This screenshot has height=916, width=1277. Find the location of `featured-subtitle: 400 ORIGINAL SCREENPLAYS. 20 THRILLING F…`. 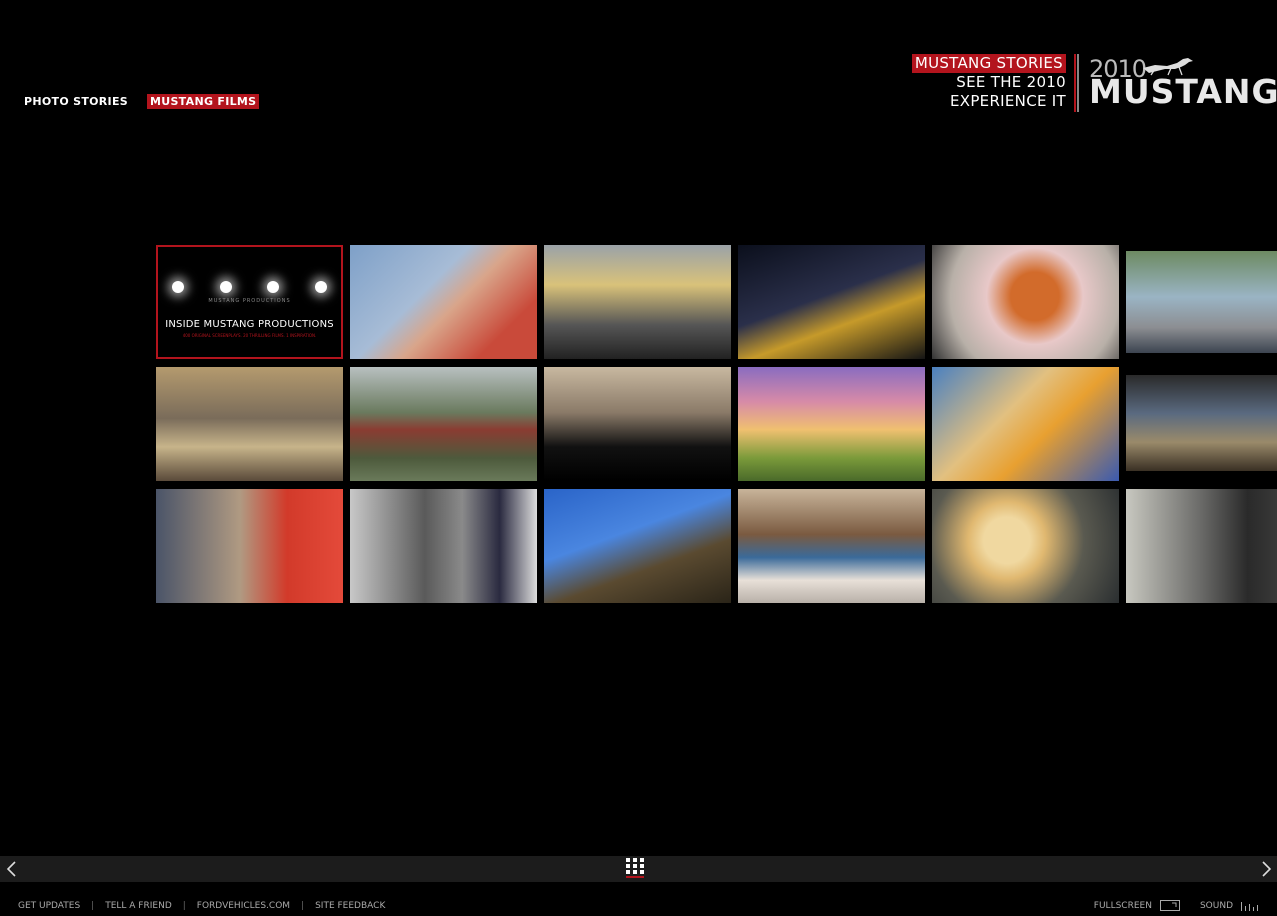

featured-subtitle: 400 ORIGINAL SCREENPLAYS. 20 THRILLING F… is located at coordinates (249, 335).